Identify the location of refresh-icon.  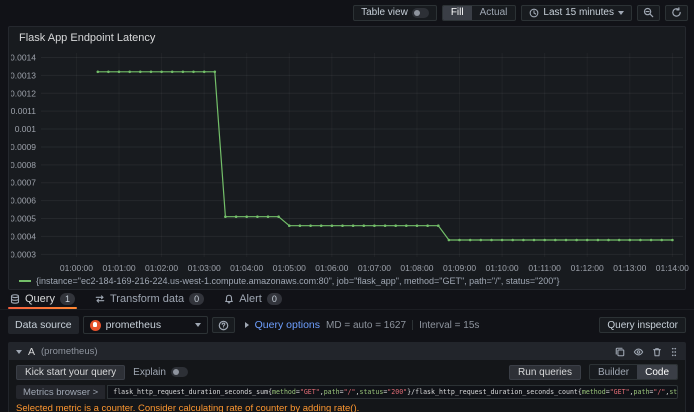
(676, 12).